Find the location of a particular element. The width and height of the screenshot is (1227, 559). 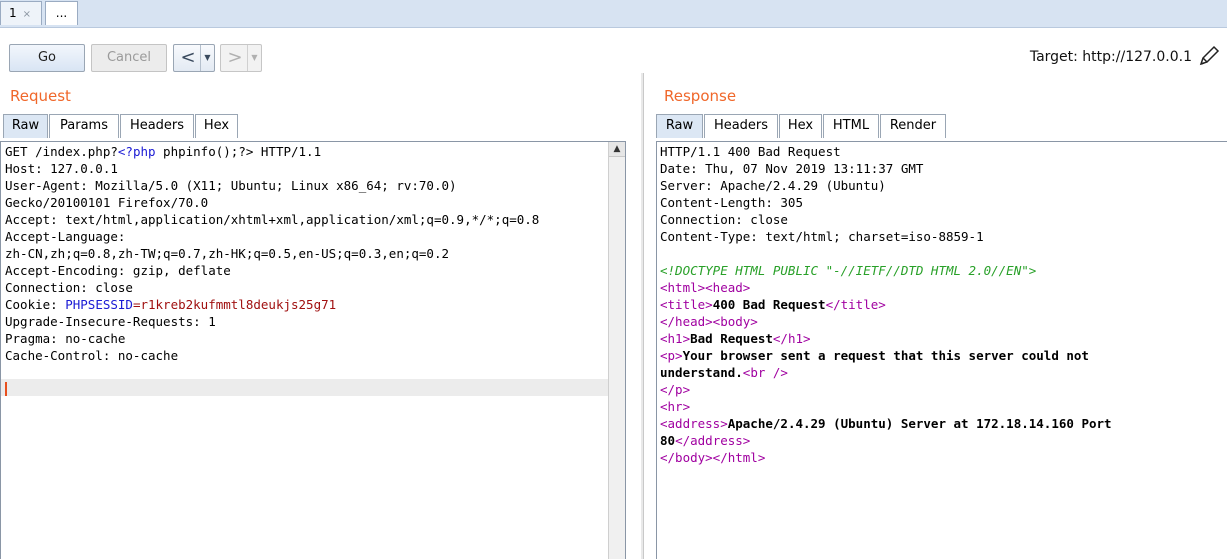

tab-response-headers: Headers is located at coordinates (741, 126).